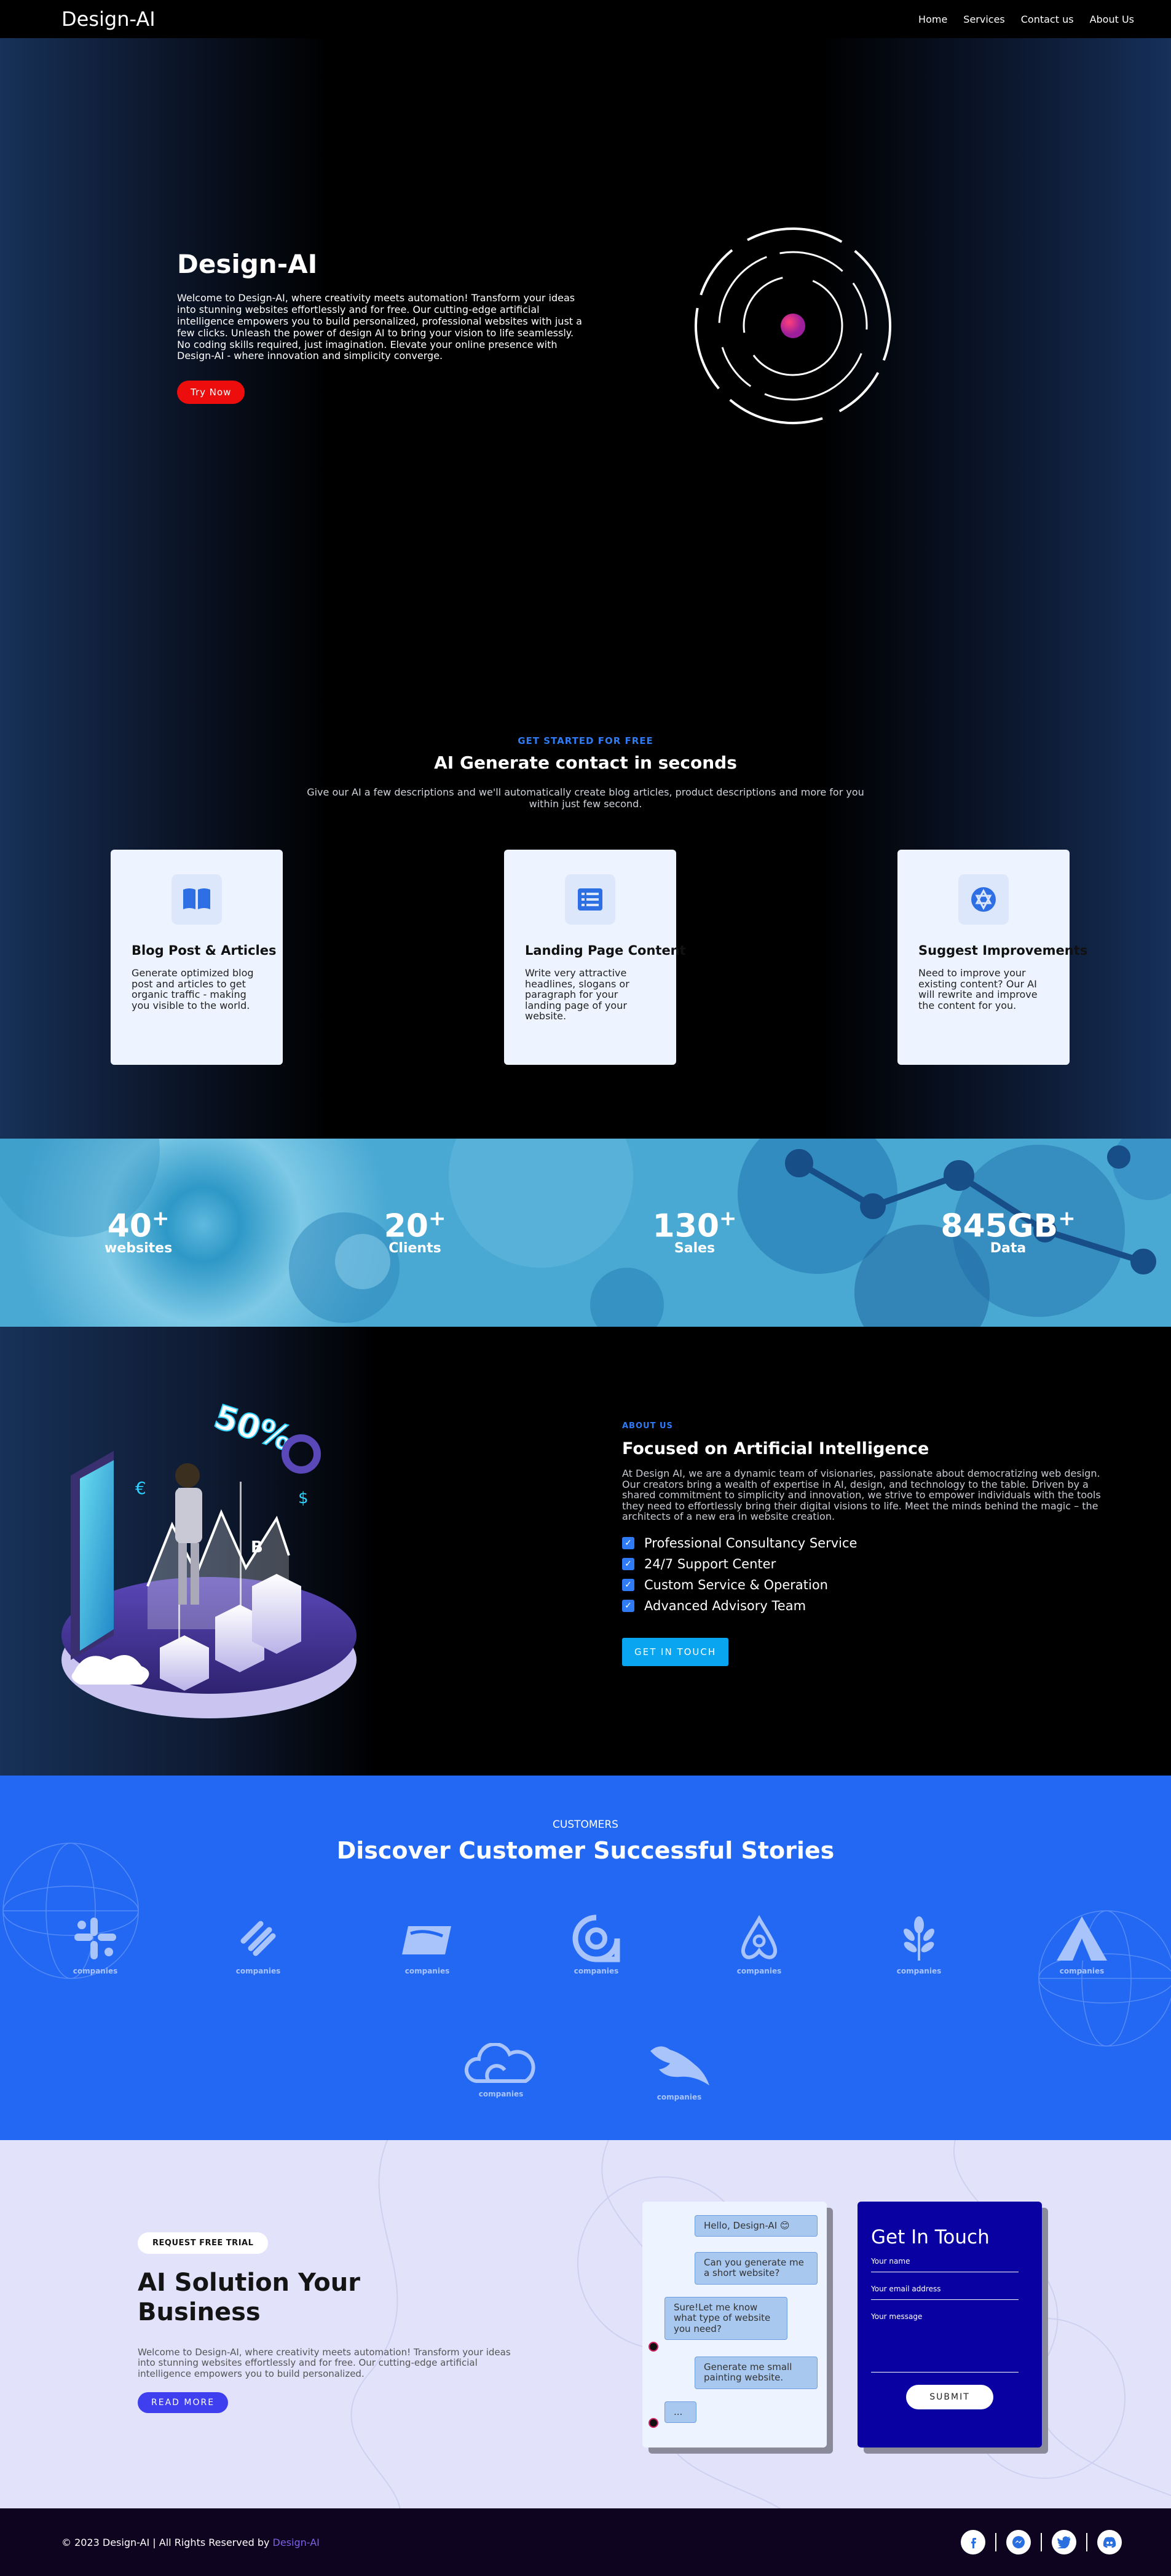 This screenshot has height=2576, width=1171. Describe the element at coordinates (197, 899) in the screenshot. I see `book-icon` at that location.